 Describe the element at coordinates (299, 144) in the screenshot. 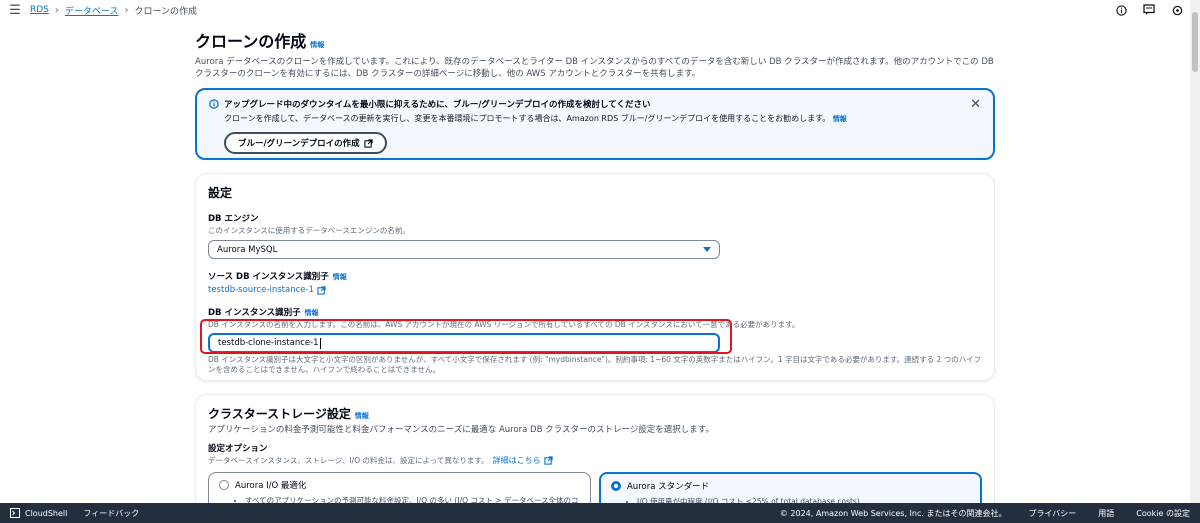

I see `create-blue-green-label: ブルー/グリーンデプロイの作成` at that location.